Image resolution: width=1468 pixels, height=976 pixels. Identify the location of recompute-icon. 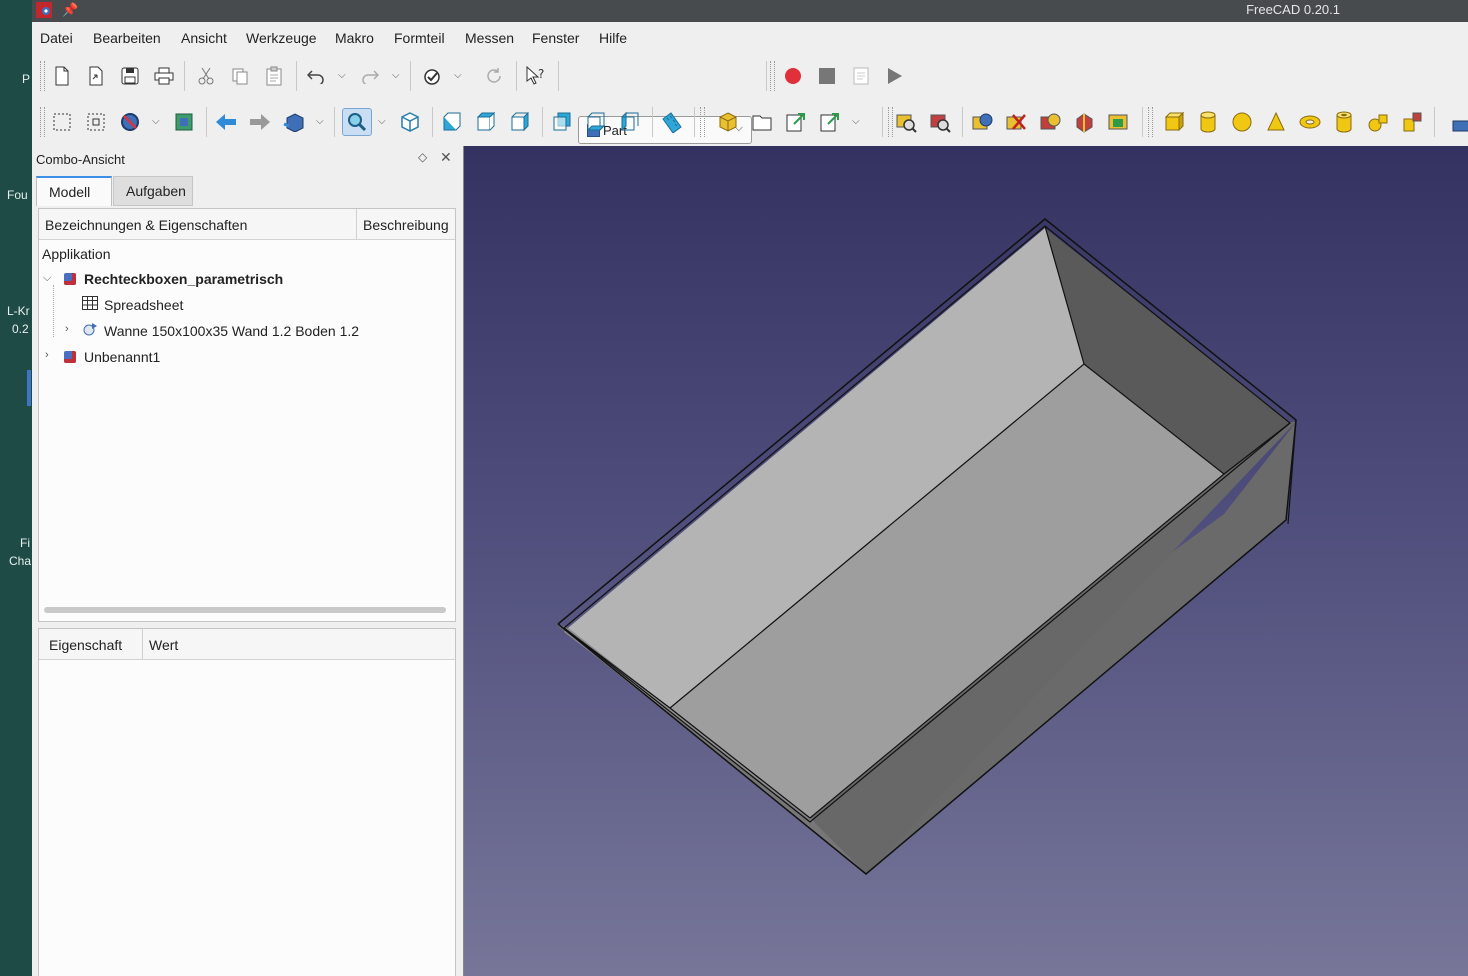
(494, 76).